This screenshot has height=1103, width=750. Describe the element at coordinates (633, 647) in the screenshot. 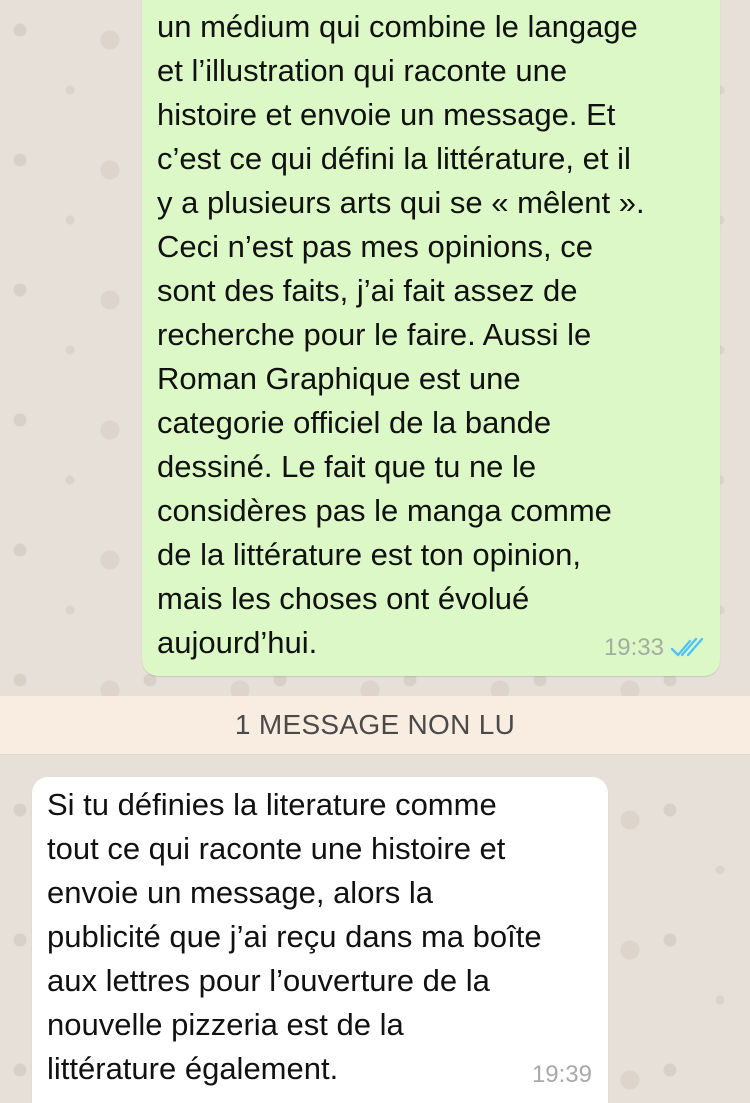

I see `outgoing-message-time: 19:33` at that location.